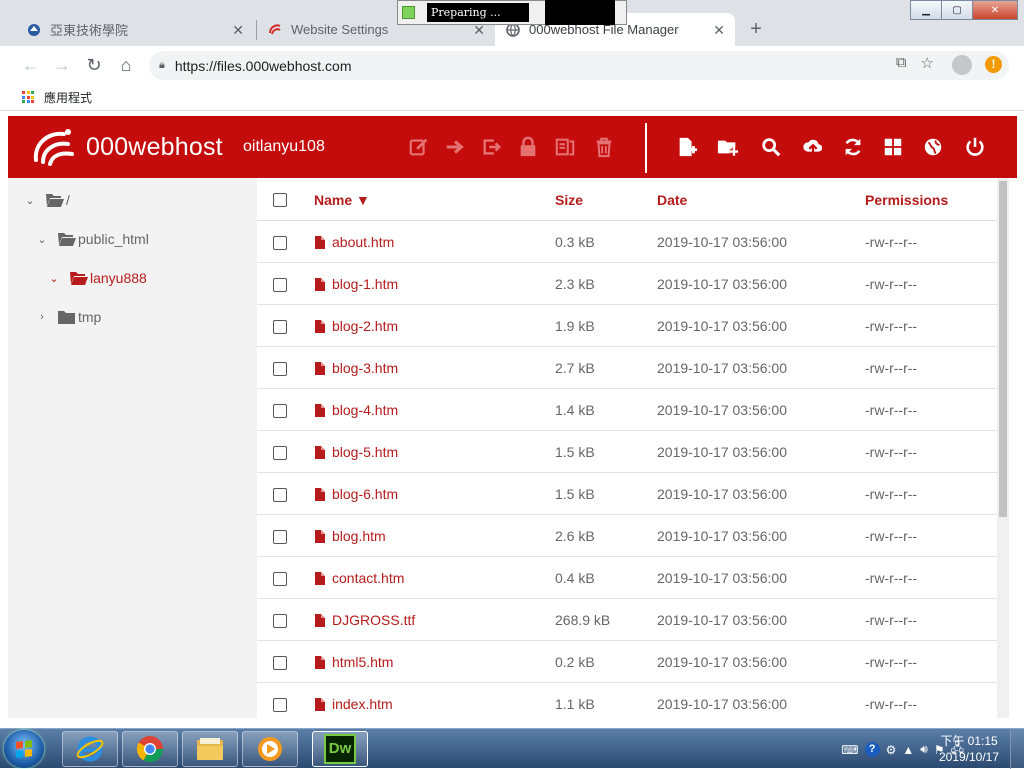 The width and height of the screenshot is (1024, 769). Describe the element at coordinates (97, 278) in the screenshot. I see `tree-item-lanyu888: ⌄ lanyu888` at that location.